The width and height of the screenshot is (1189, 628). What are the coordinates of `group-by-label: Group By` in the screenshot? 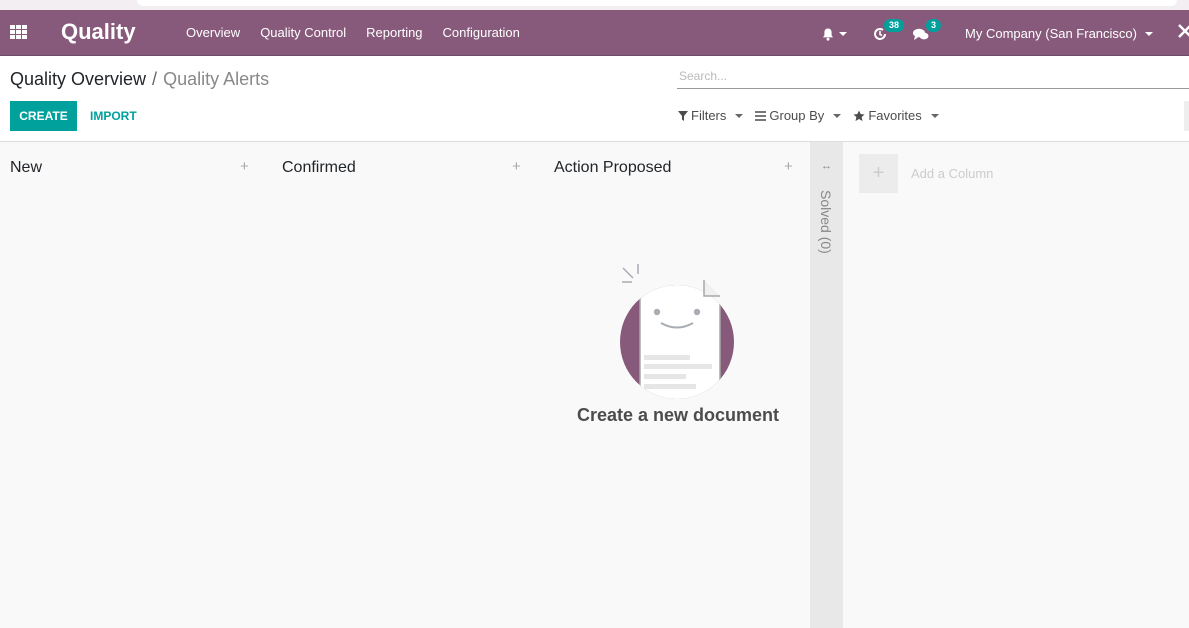 It's located at (797, 115).